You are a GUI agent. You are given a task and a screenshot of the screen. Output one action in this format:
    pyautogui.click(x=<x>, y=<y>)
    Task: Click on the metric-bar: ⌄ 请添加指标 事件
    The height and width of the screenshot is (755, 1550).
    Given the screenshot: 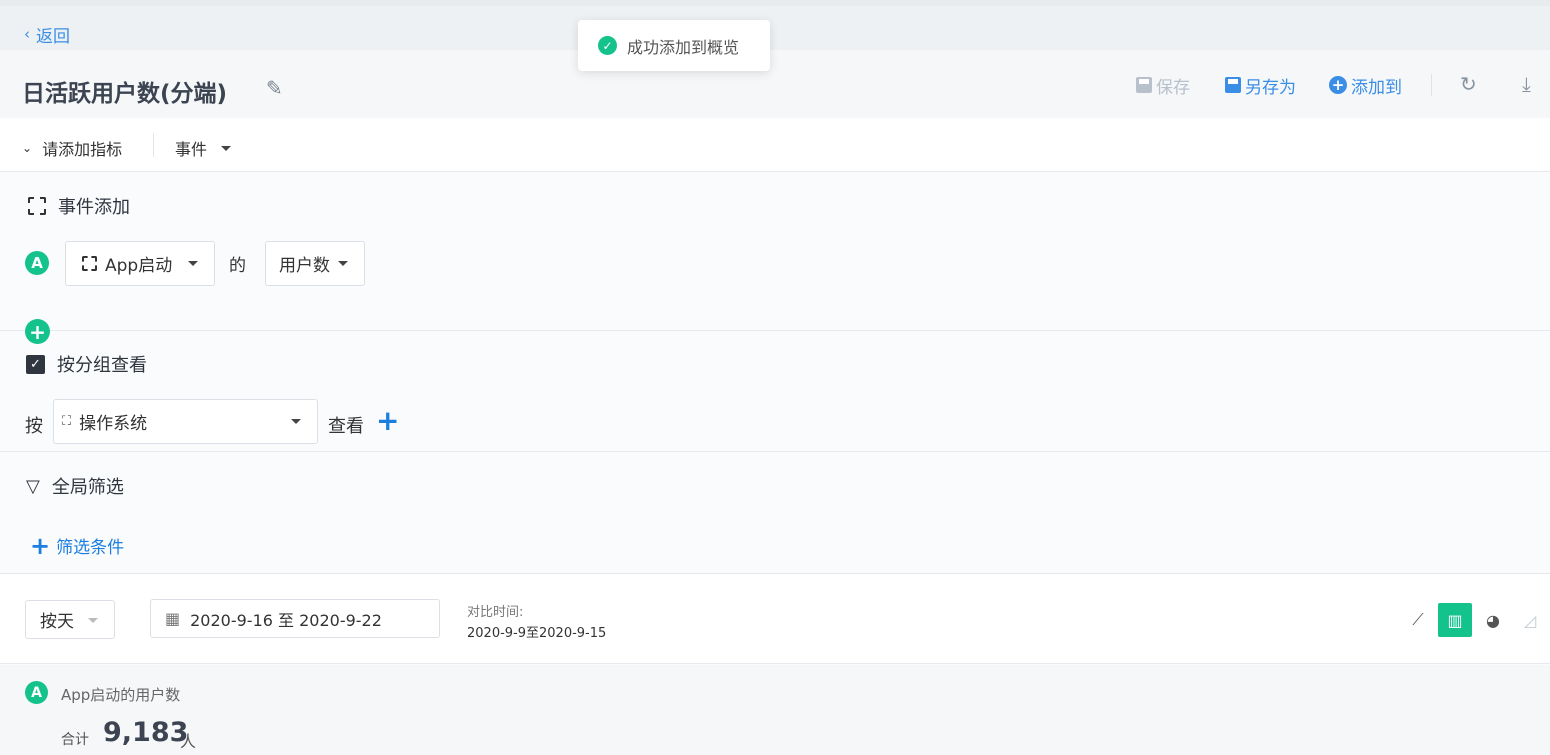 What is the action you would take?
    pyautogui.click(x=775, y=145)
    